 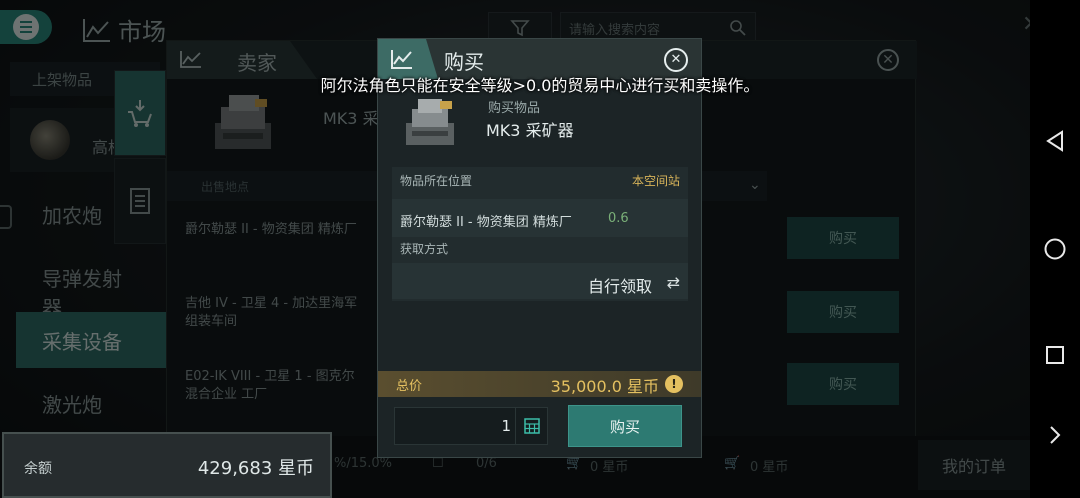 What do you see at coordinates (91, 403) in the screenshot?
I see `category-item: 激光炮` at bounding box center [91, 403].